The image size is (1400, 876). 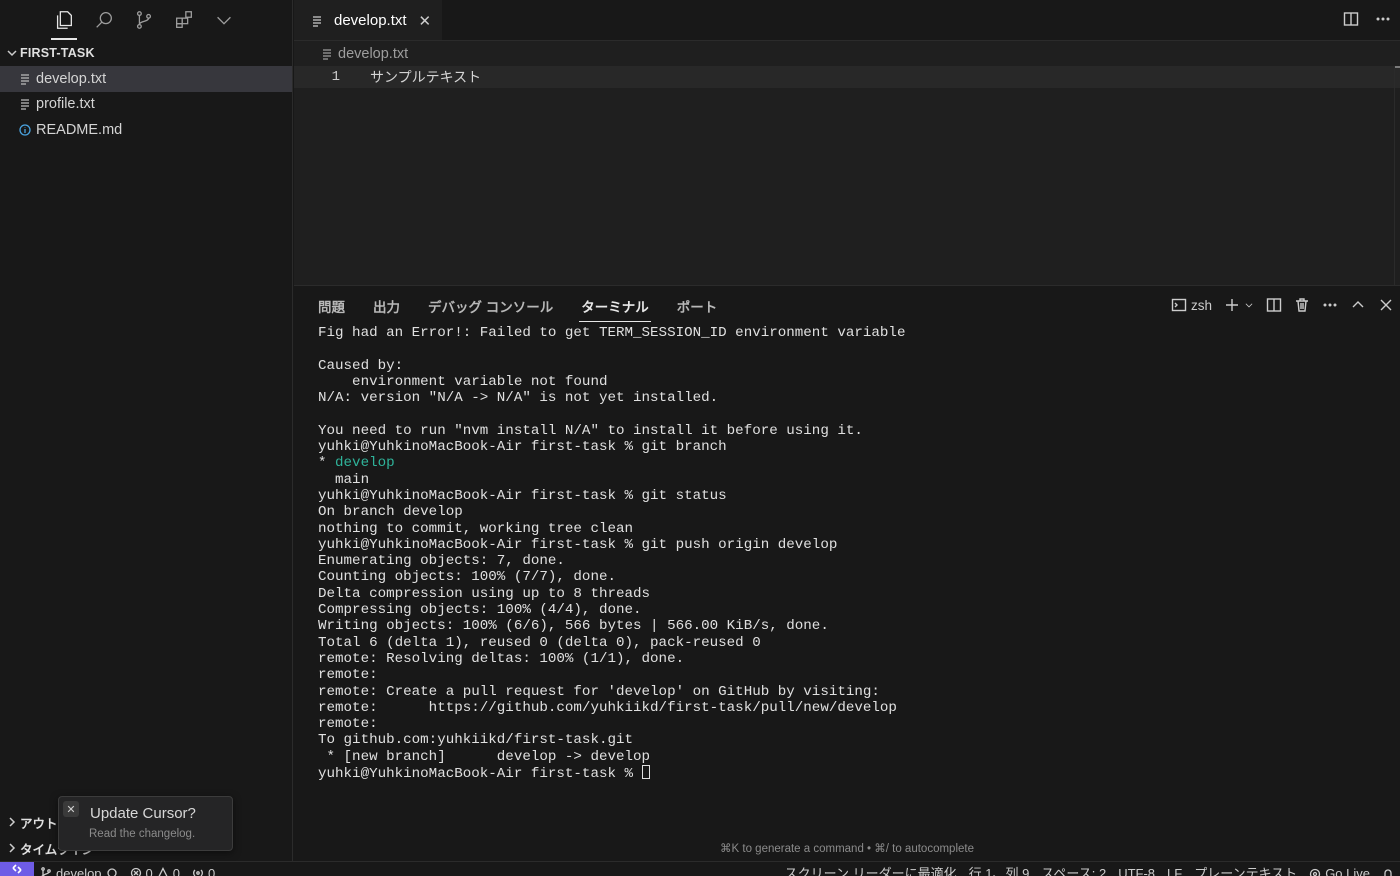 What do you see at coordinates (344, 479) in the screenshot?
I see `terminal-line: main` at bounding box center [344, 479].